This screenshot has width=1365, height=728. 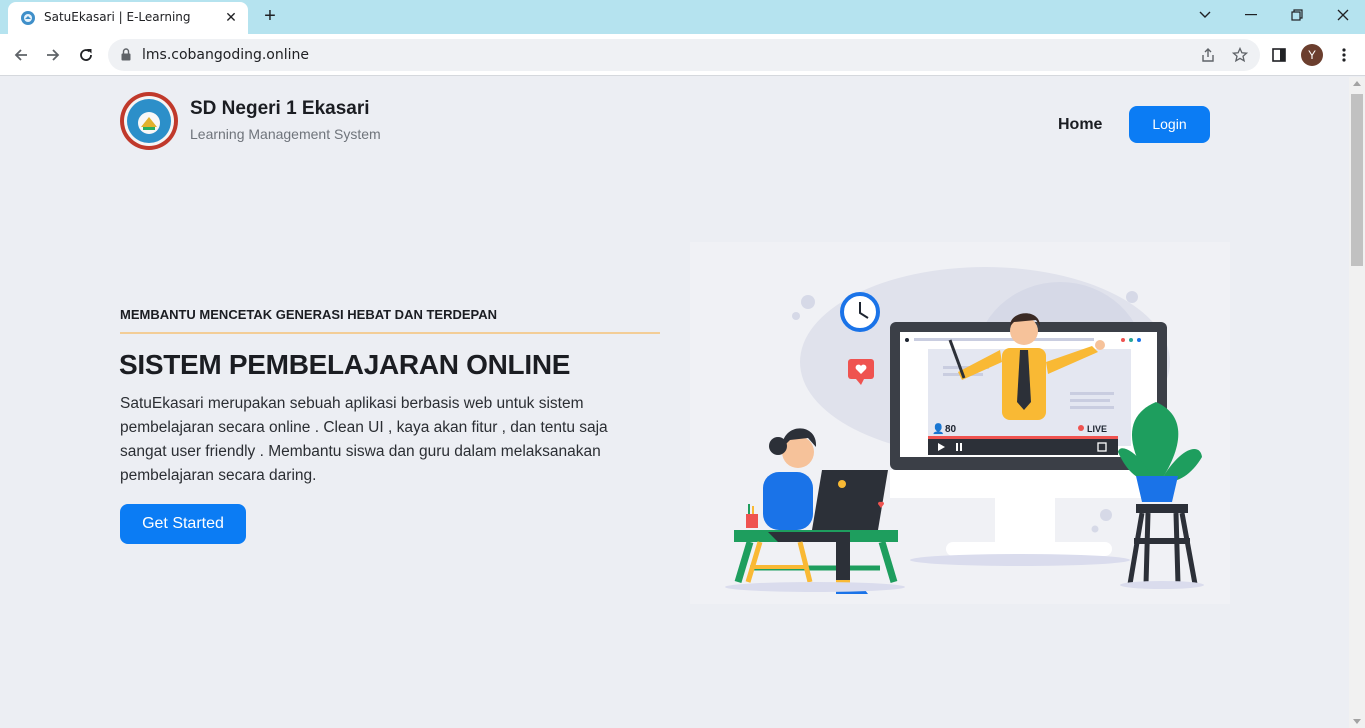 I want to click on hero-title: SISTEM PEMBELAJARAN ONLINE, so click(x=345, y=364).